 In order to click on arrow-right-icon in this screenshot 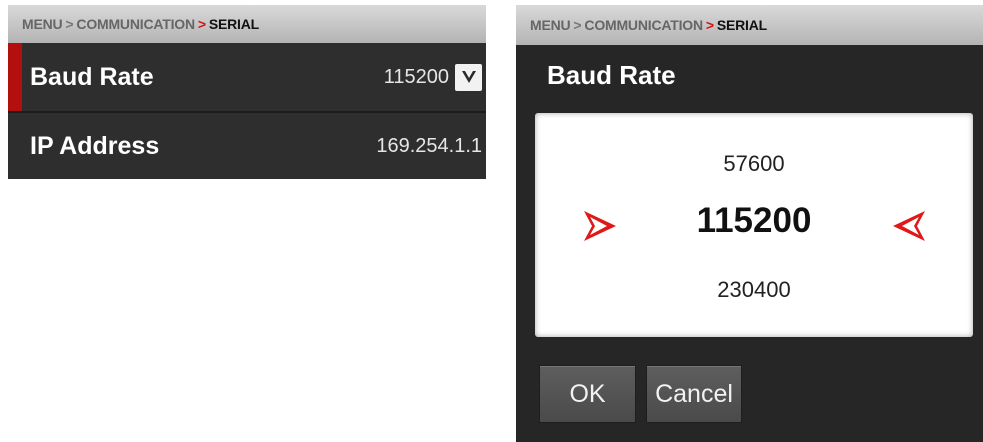, I will do `click(600, 226)`.